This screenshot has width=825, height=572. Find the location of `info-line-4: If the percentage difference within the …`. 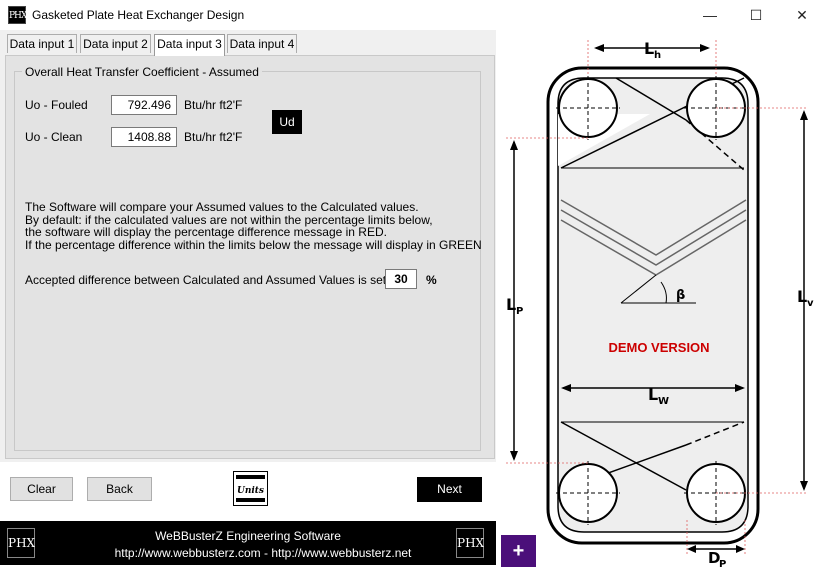

info-line-4: If the percentage difference within the … is located at coordinates (253, 244).